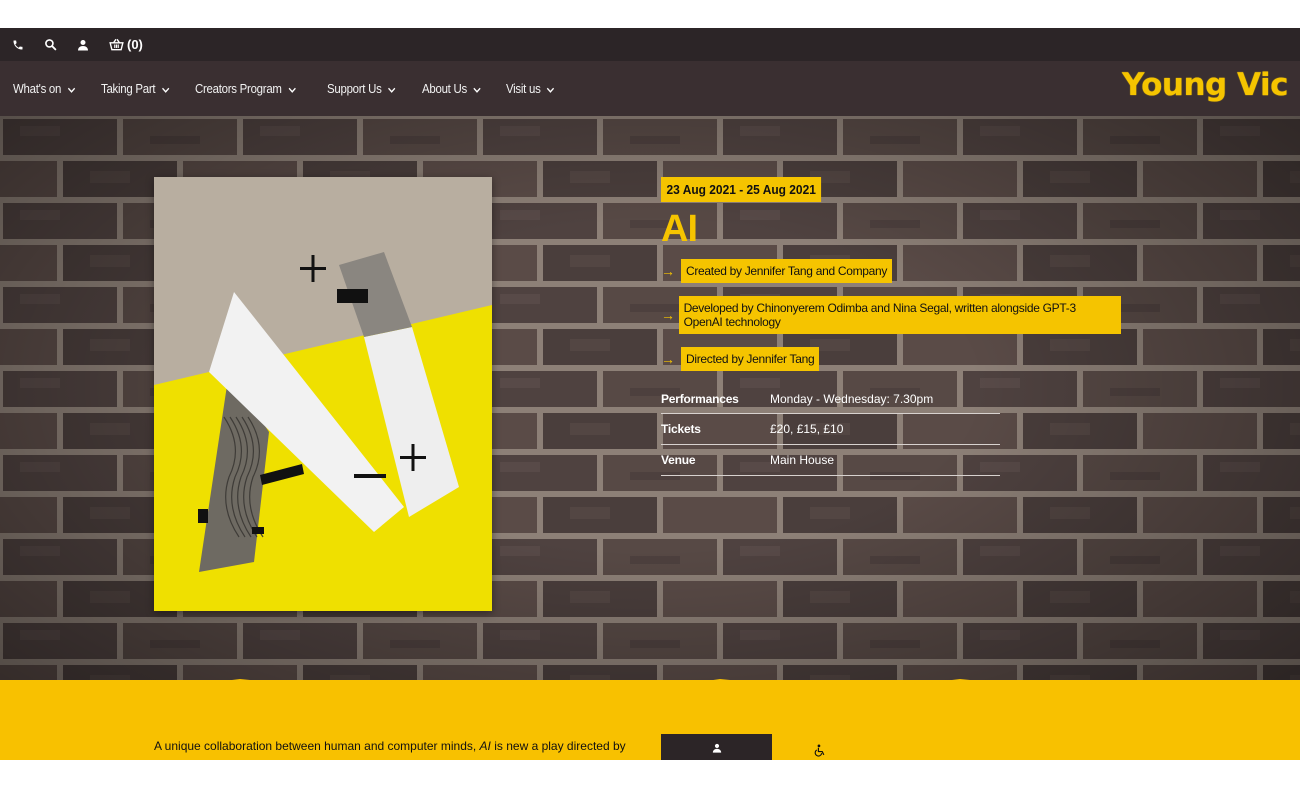  Describe the element at coordinates (807, 429) in the screenshot. I see `info-value: £20, £15, £10` at that location.